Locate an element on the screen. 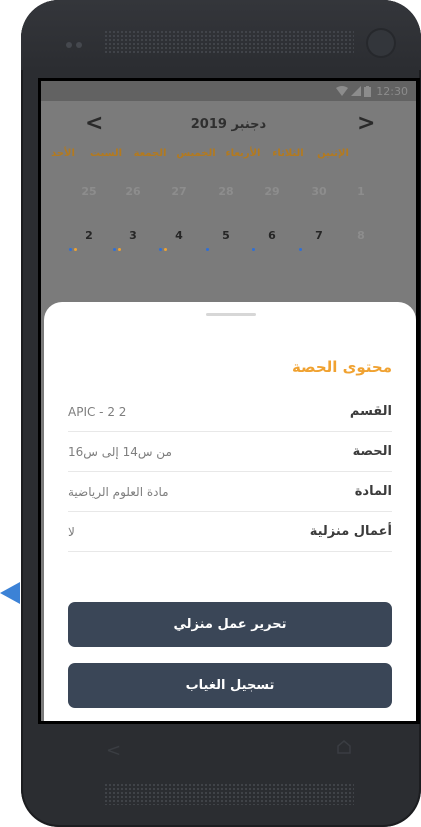 The width and height of the screenshot is (421, 827). sheet-title: محتوى الحصة is located at coordinates (341, 367).